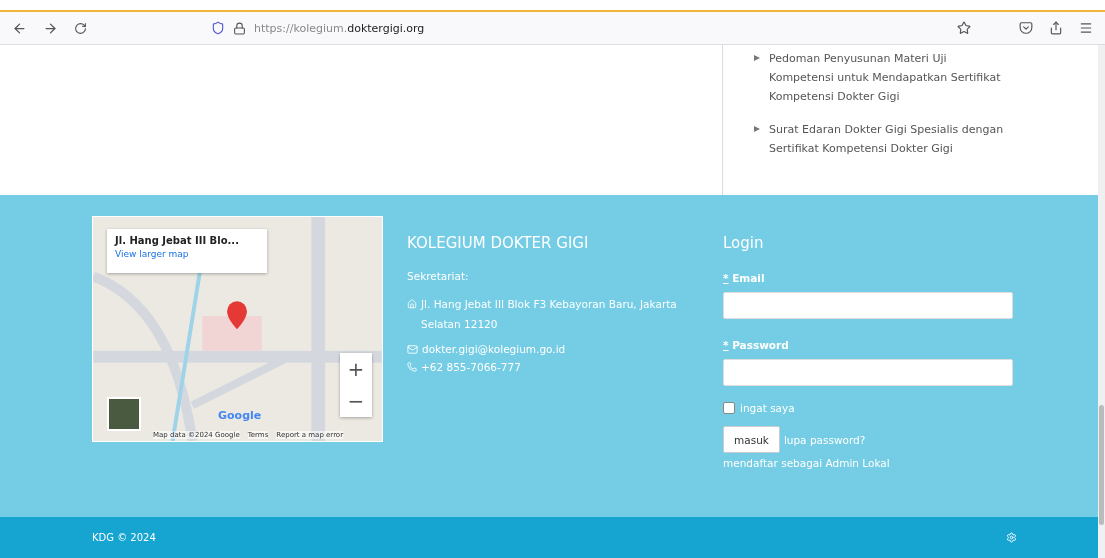 The image size is (1105, 558). What do you see at coordinates (412, 349) in the screenshot?
I see `mail-icon` at bounding box center [412, 349].